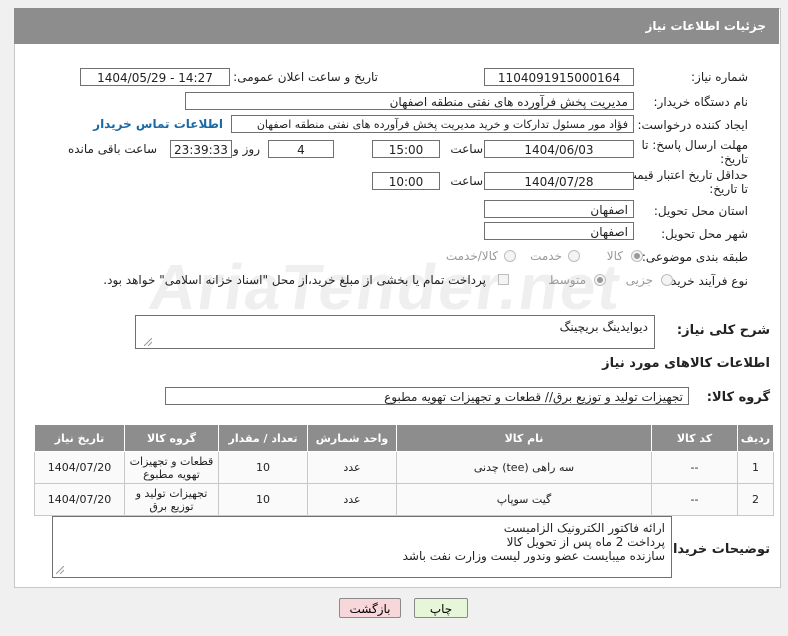 This screenshot has height=636, width=788. Describe the element at coordinates (352, 438) in the screenshot. I see `col-unit: واحد شمارش` at that location.